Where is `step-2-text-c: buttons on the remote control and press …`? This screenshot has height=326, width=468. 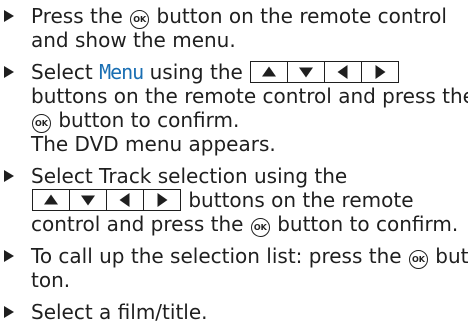
step-2-text-c: buttons on the remote control and press … is located at coordinates (249, 96).